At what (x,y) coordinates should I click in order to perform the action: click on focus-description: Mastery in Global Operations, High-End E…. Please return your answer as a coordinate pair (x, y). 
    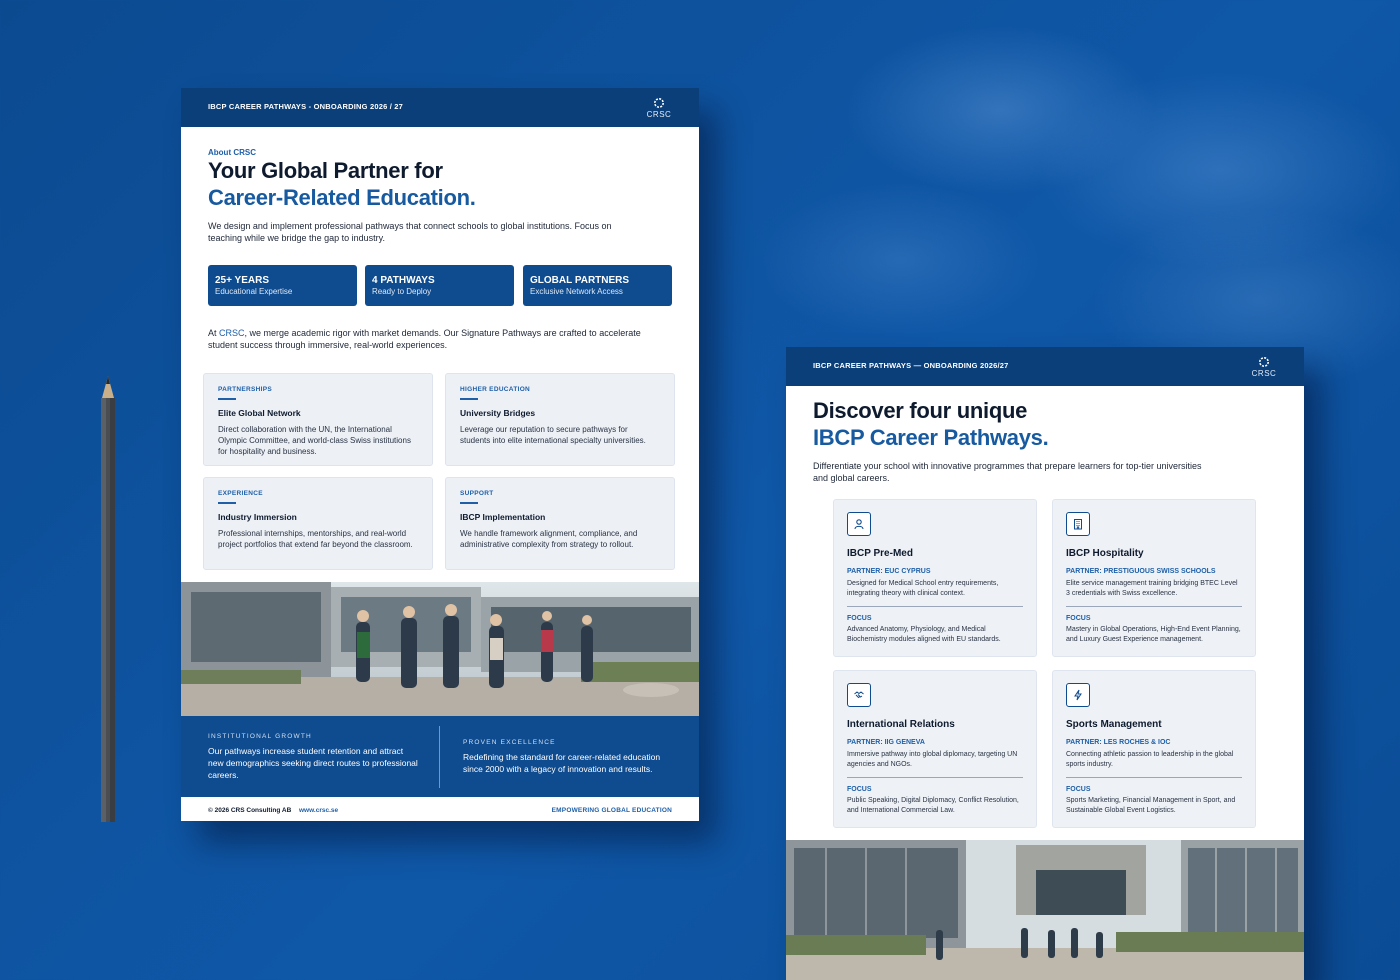
    Looking at the image, I should click on (1153, 634).